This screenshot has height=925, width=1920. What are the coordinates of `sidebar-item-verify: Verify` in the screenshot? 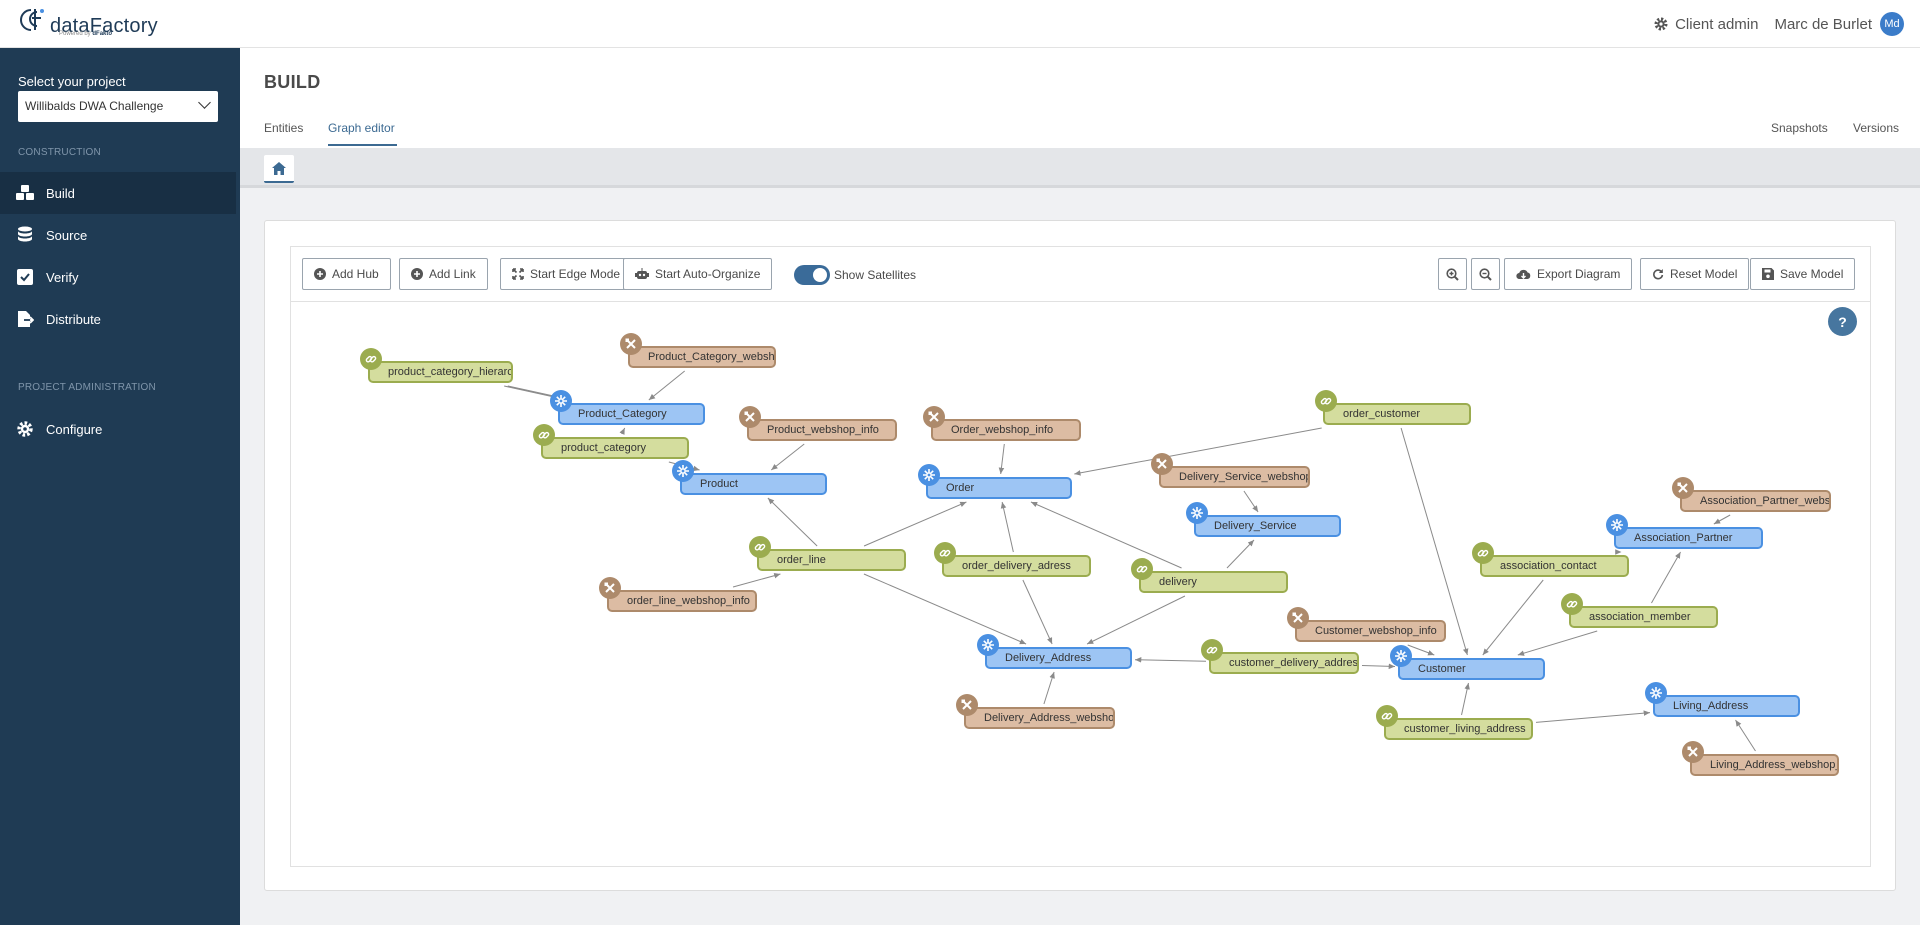 It's located at (118, 277).